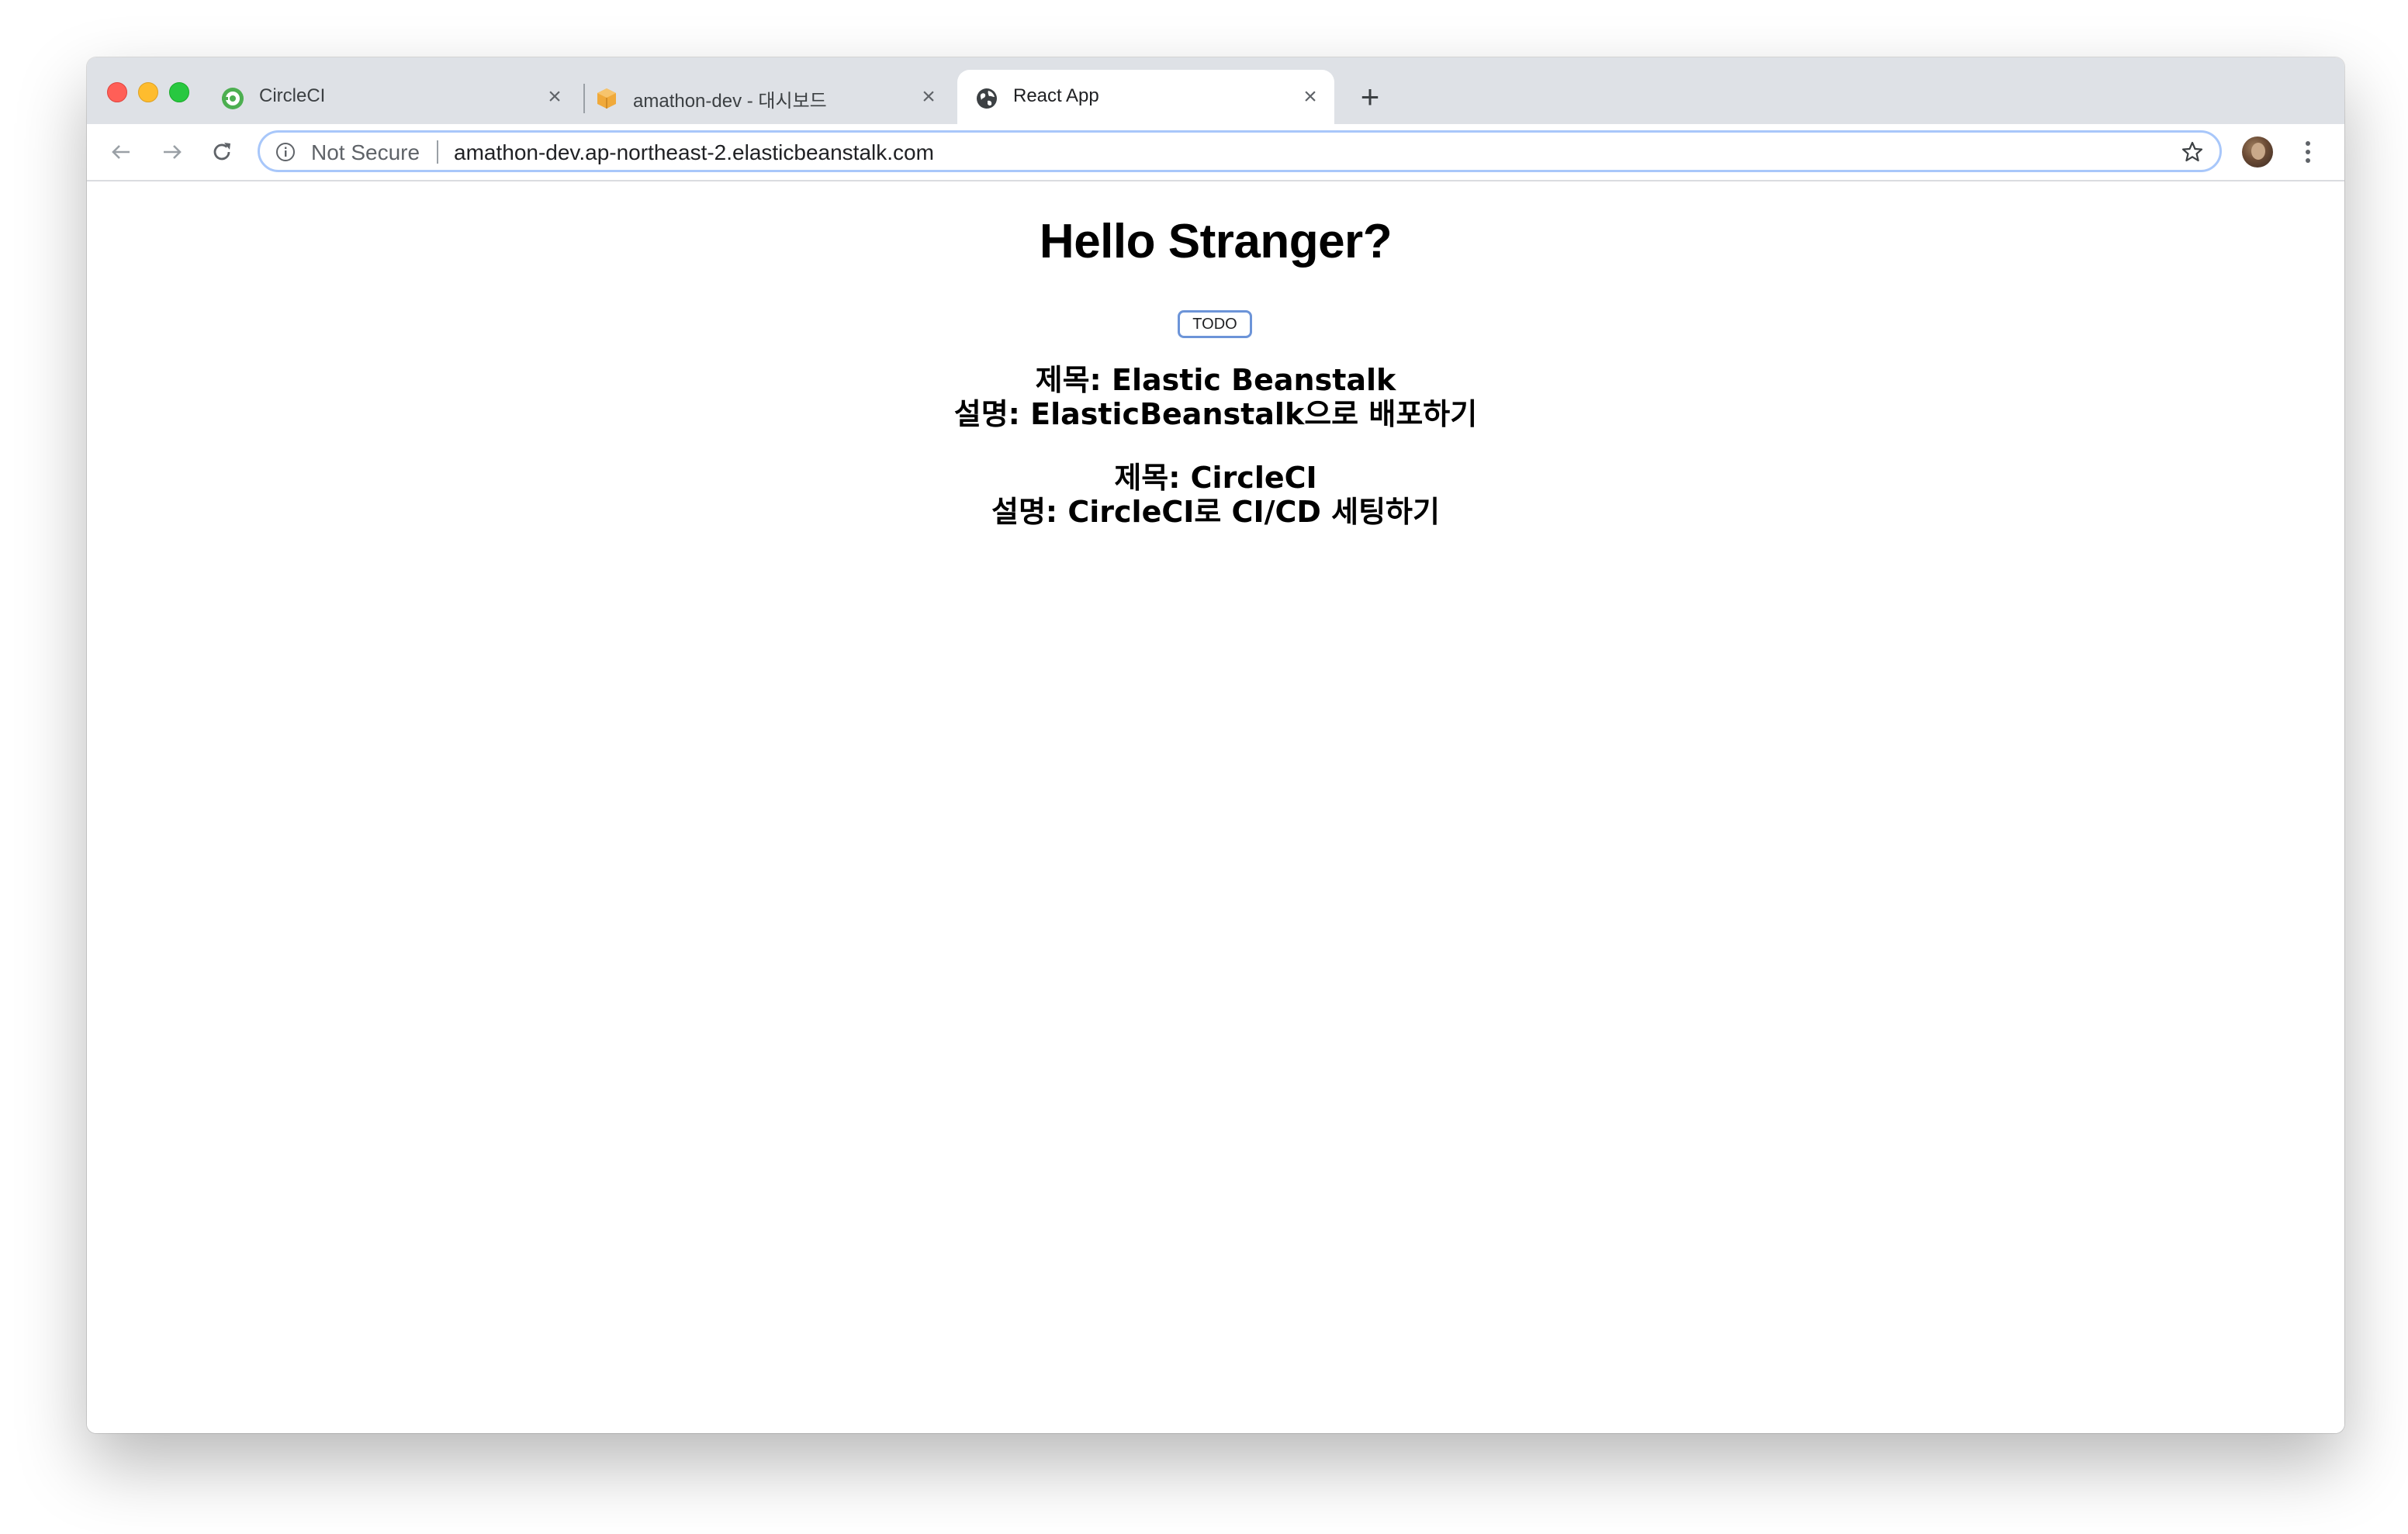  What do you see at coordinates (1215, 380) in the screenshot?
I see `todo-title: 제목: Elastic Beanstalk` at bounding box center [1215, 380].